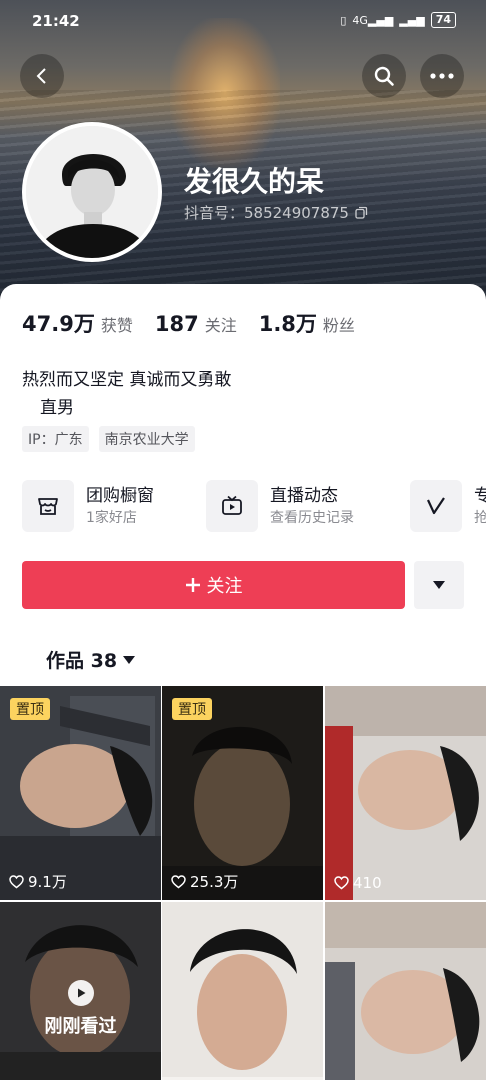 The height and width of the screenshot is (1080, 486). Describe the element at coordinates (111, 518) in the screenshot. I see `service-subtitle: 1家好店` at that location.